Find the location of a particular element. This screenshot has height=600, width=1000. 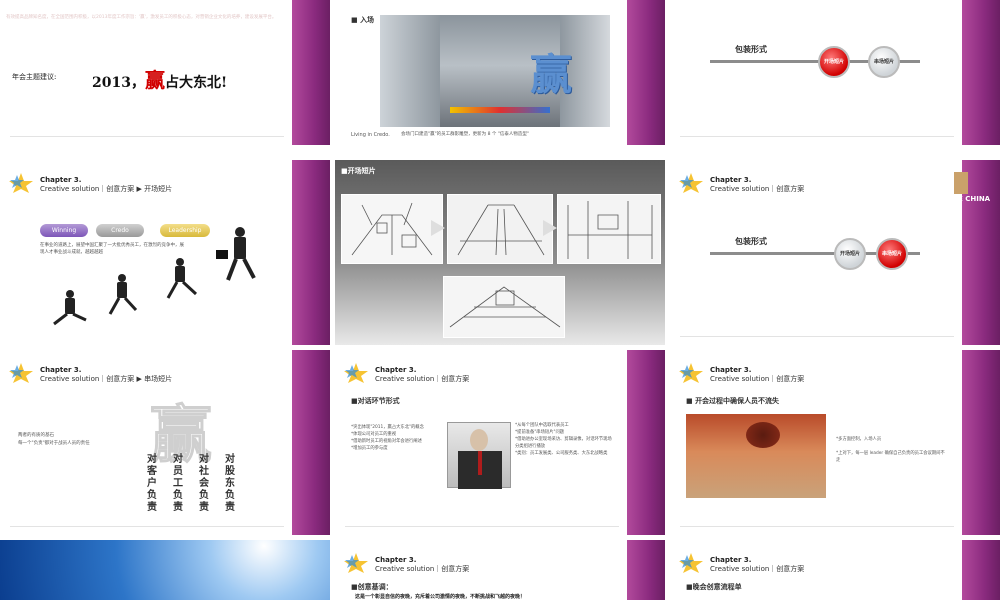

stage-carpet is located at coordinates (500, 110).